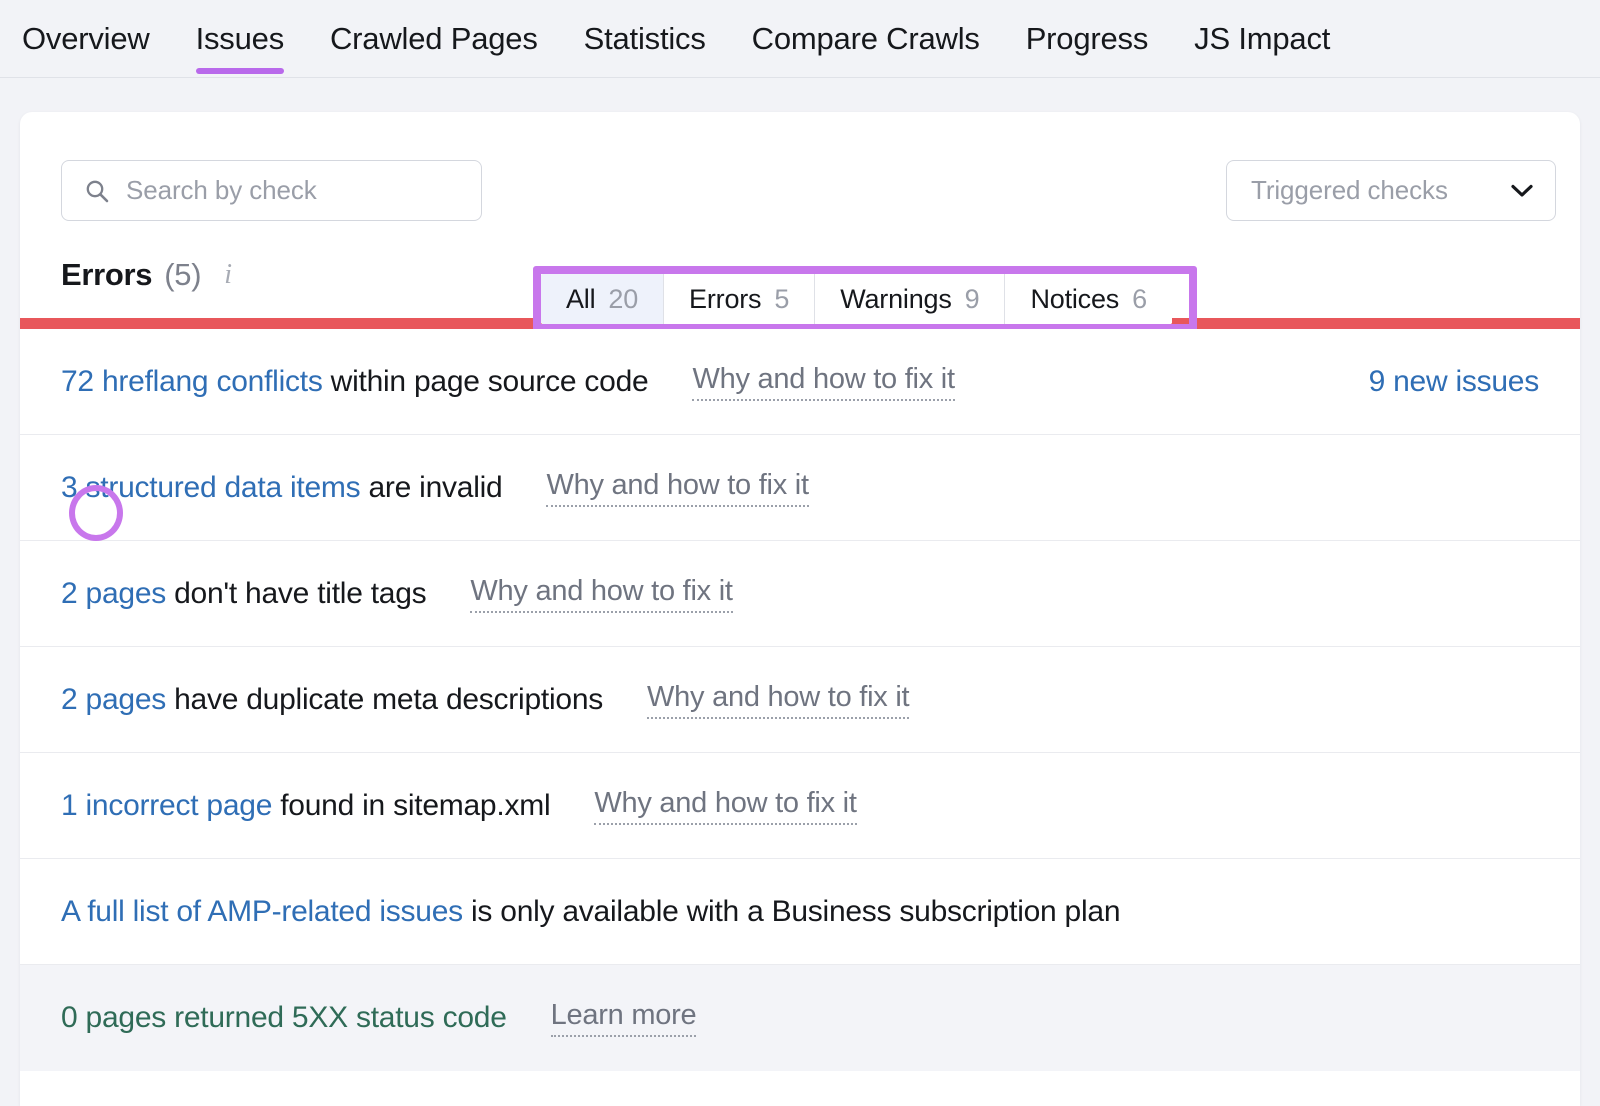 The width and height of the screenshot is (1600, 1106). I want to click on tab-label: Statistics, so click(644, 38).